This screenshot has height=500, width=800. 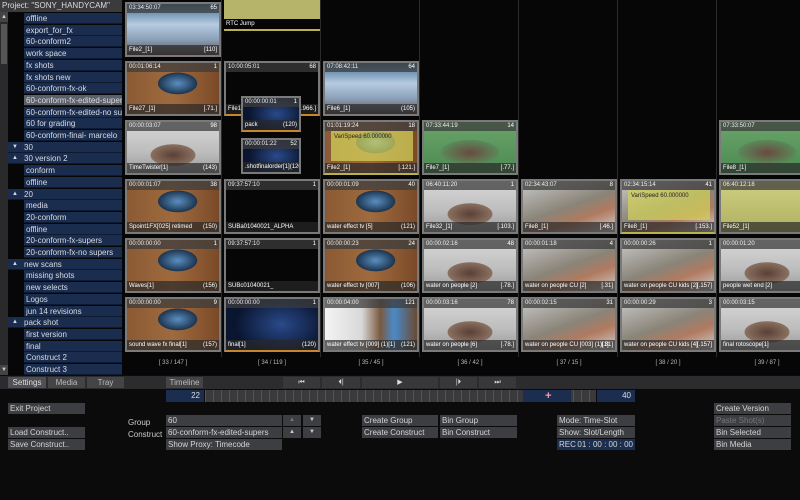 What do you see at coordinates (301, 382) in the screenshot?
I see `go-to-start-icon: ⏮` at bounding box center [301, 382].